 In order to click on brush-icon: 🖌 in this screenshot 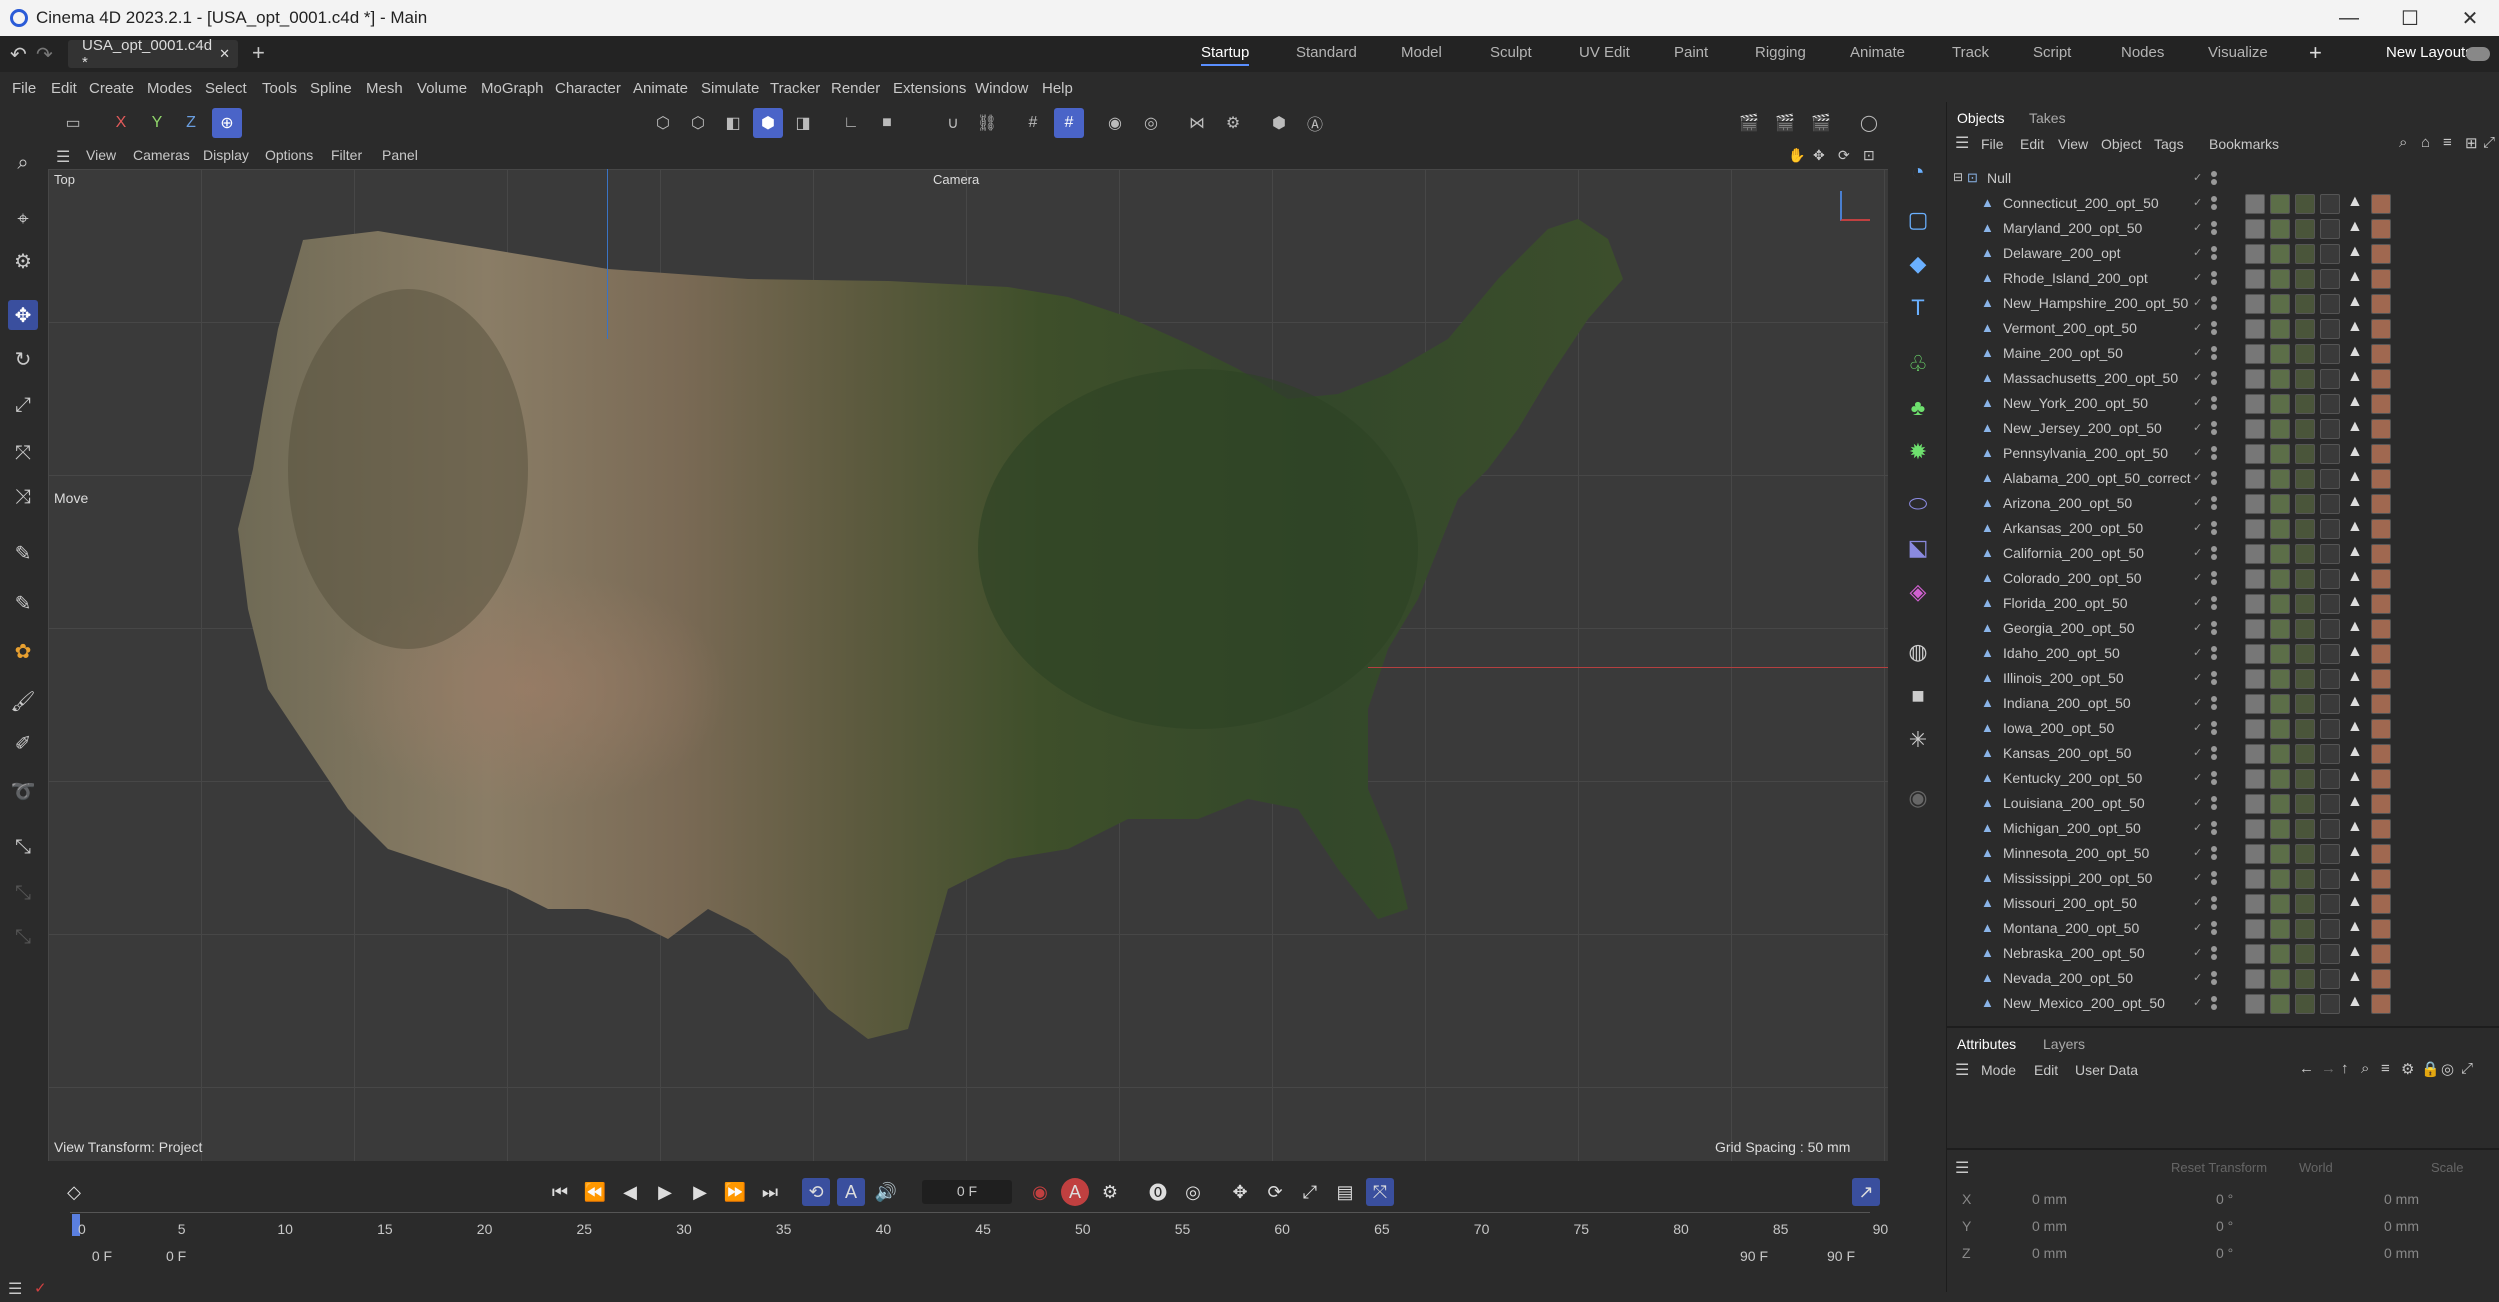, I will do `click(23, 701)`.